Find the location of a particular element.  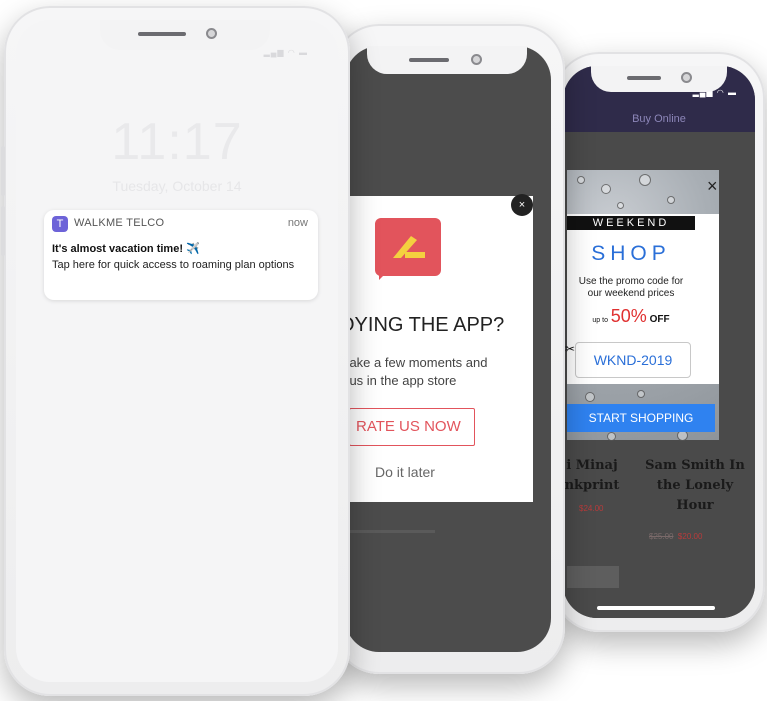

start-shopping-button: START SHOPPING is located at coordinates (641, 418).